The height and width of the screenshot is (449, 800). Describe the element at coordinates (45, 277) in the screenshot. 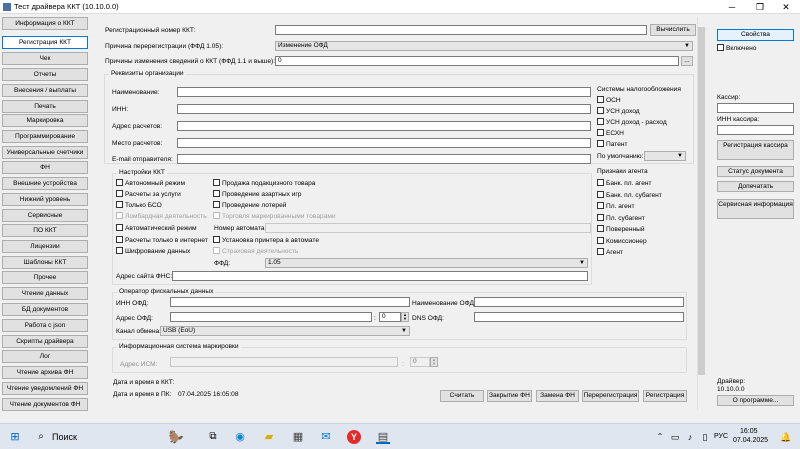

I see `nav-item: Прочее` at that location.